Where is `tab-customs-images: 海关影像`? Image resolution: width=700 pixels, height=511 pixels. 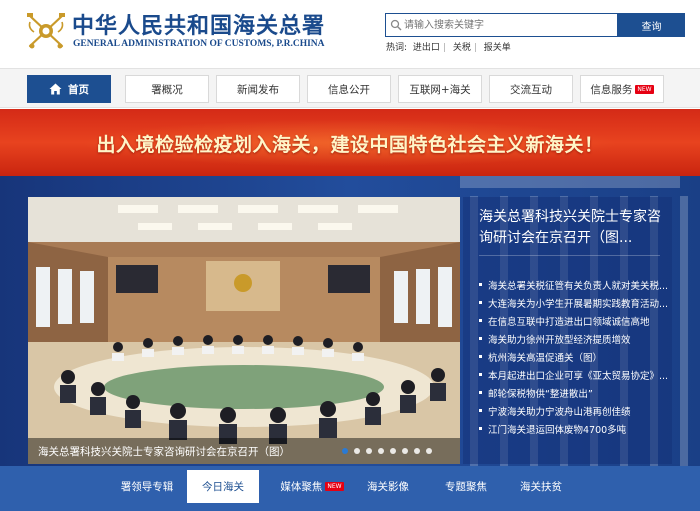 tab-customs-images: 海关影像 is located at coordinates (388, 486).